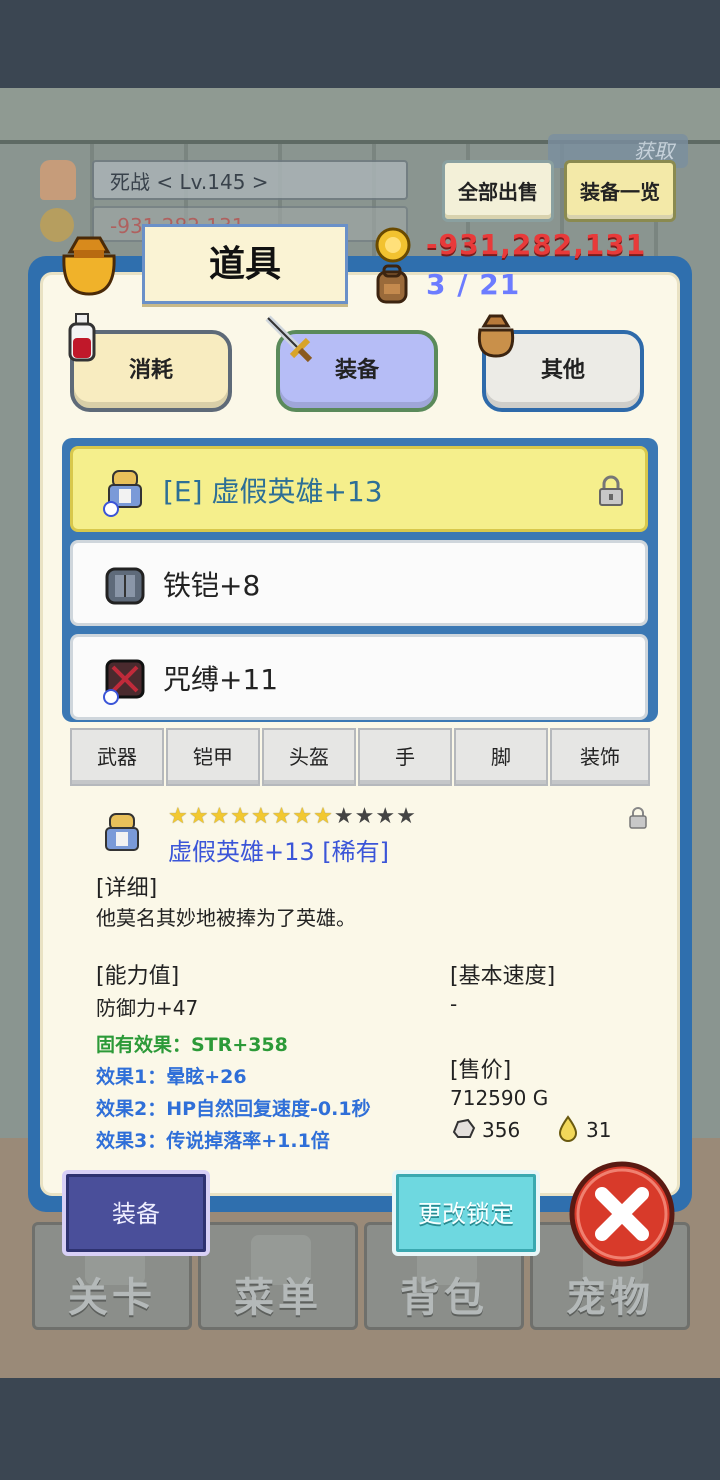 The height and width of the screenshot is (1480, 720). What do you see at coordinates (58, 180) in the screenshot?
I see `player-avatar-icon` at bounding box center [58, 180].